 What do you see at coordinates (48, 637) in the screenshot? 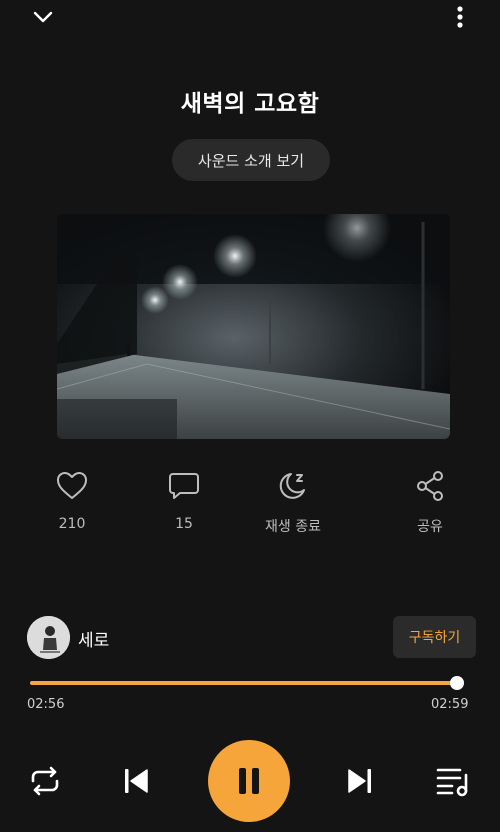
I see `avatar` at bounding box center [48, 637].